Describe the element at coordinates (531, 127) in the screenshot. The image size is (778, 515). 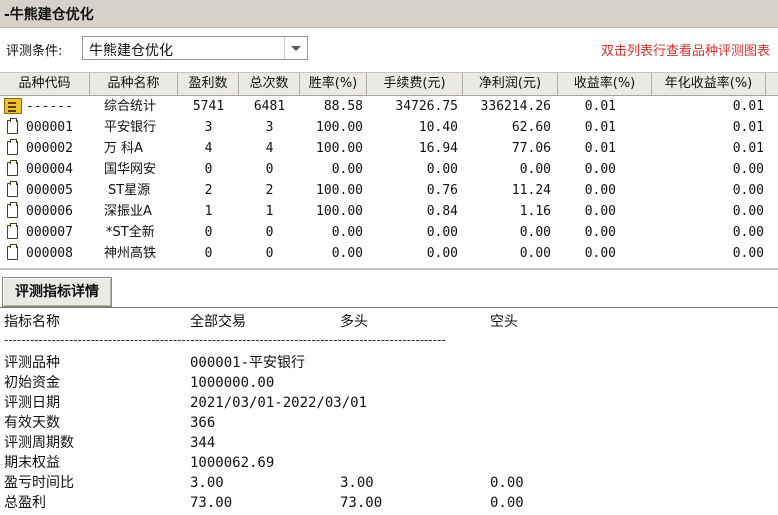
I see `cell-profit: 62.60` at that location.